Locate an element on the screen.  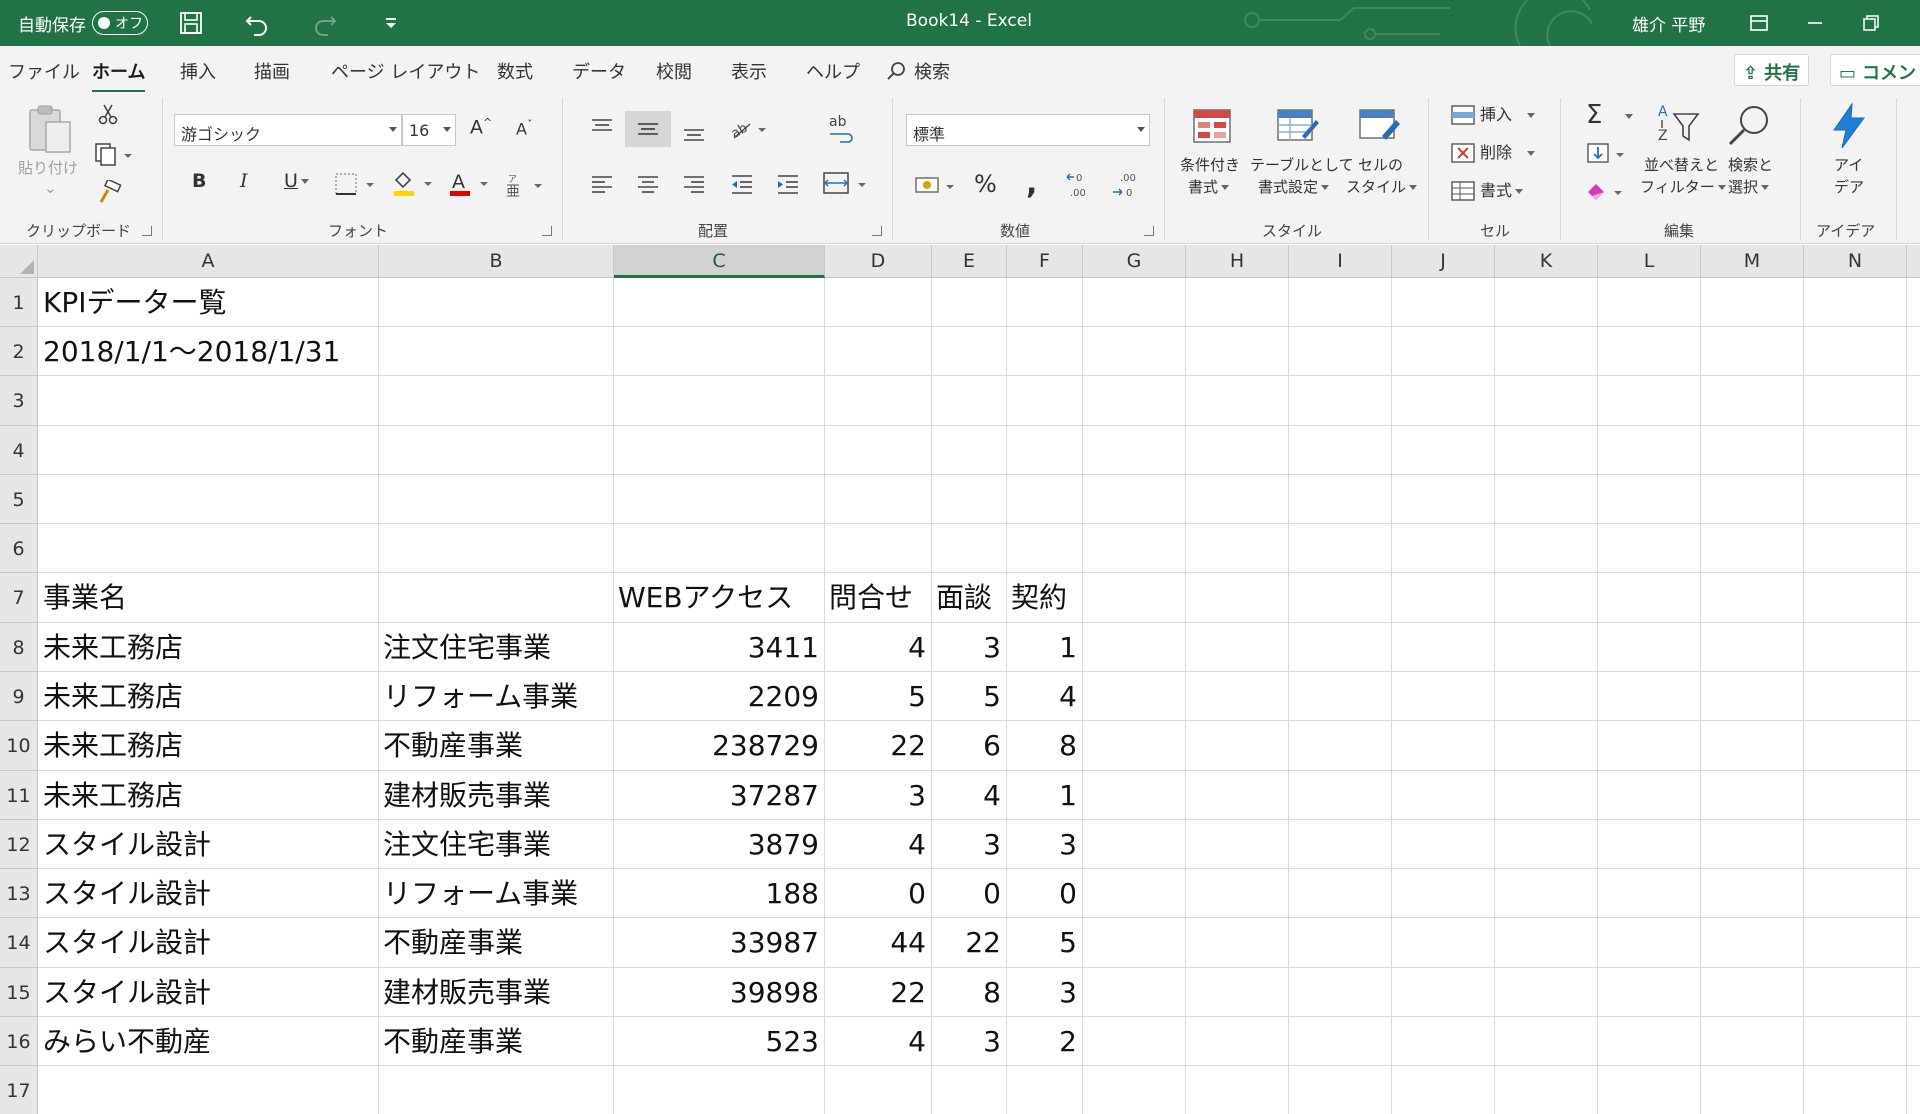
find-select-label2: 選択 is located at coordinates (1749, 187).